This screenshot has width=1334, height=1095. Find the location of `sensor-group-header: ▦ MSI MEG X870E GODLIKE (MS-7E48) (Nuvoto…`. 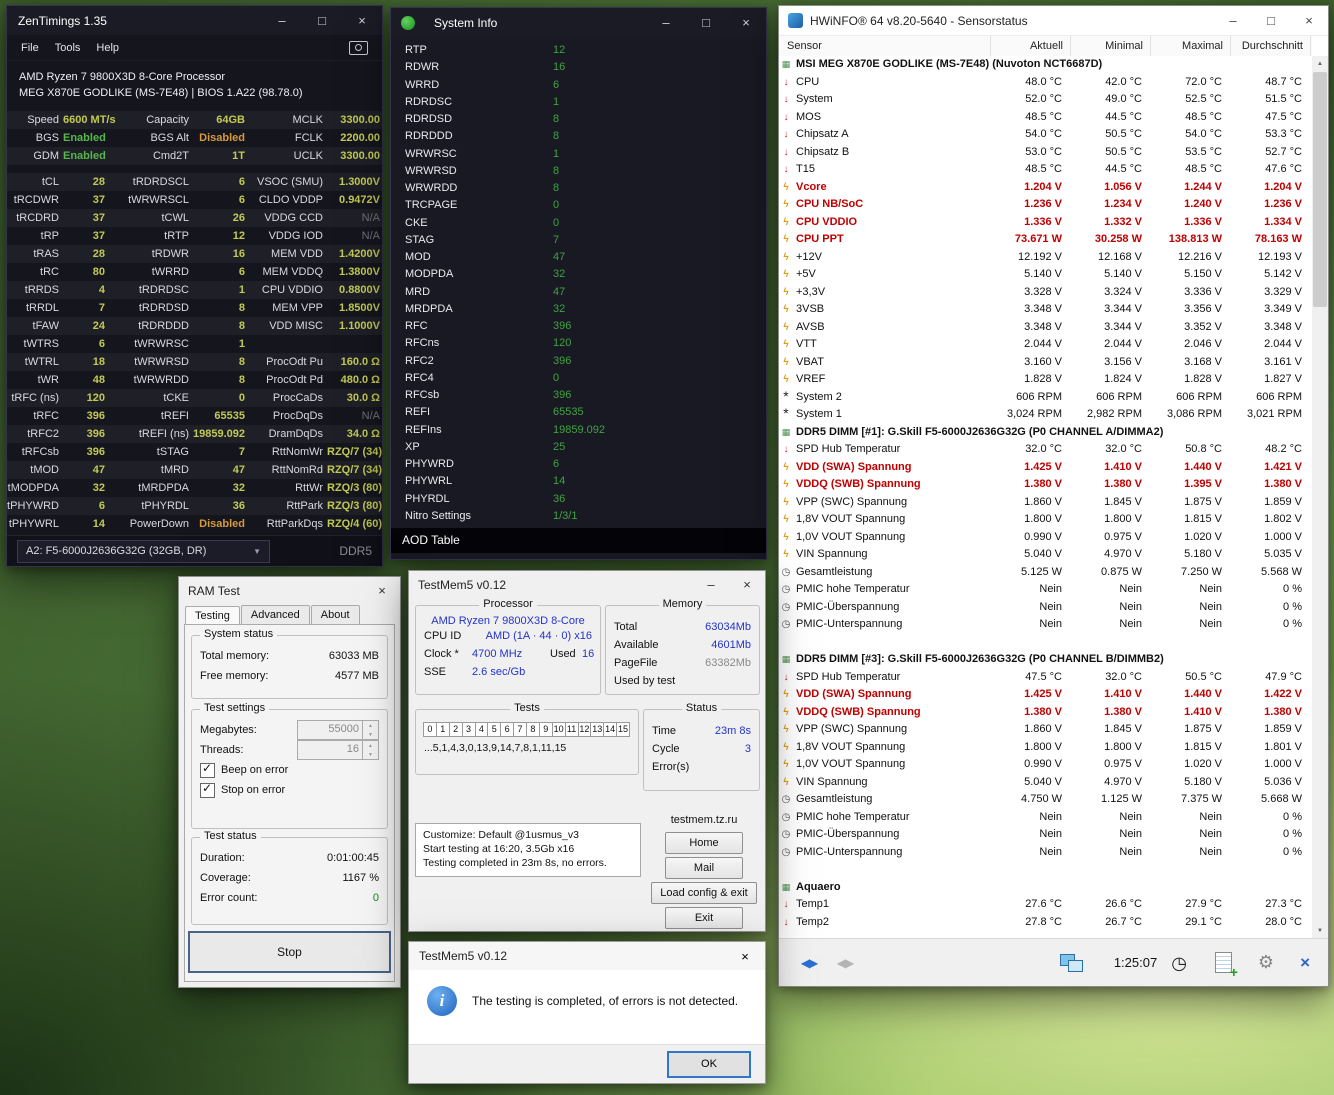

sensor-group-header: ▦ MSI MEG X870E GODLIKE (MS-7E48) (Nuvoto… is located at coordinates (1045, 65).